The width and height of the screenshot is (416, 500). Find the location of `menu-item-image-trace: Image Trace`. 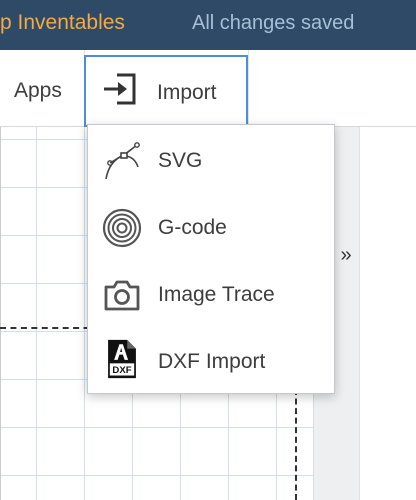

menu-item-image-trace: Image Trace is located at coordinates (211, 295).